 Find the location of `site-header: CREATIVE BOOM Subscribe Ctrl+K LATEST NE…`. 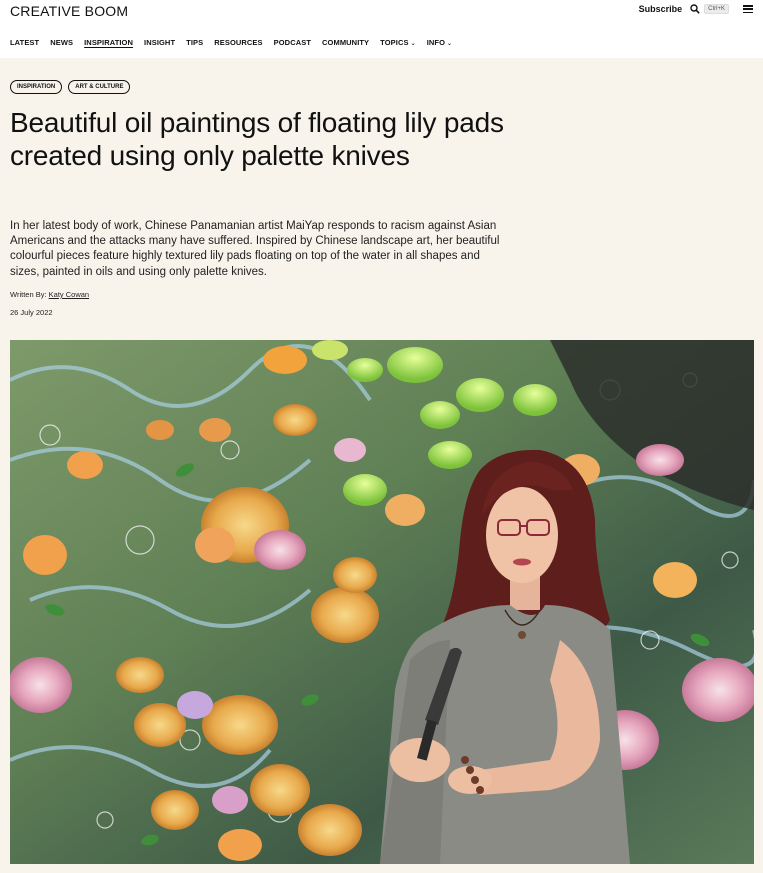

site-header: CREATIVE BOOM Subscribe Ctrl+K LATEST NE… is located at coordinates (381, 29).